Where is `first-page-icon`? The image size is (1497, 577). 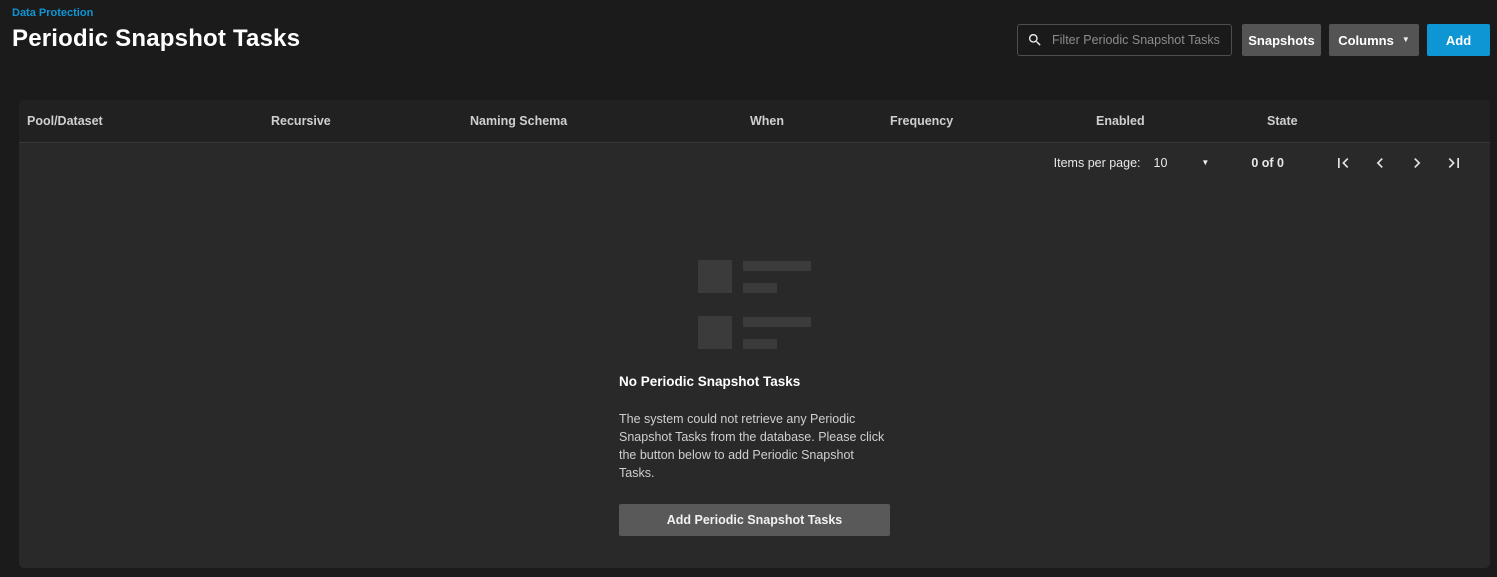 first-page-icon is located at coordinates (1342, 162).